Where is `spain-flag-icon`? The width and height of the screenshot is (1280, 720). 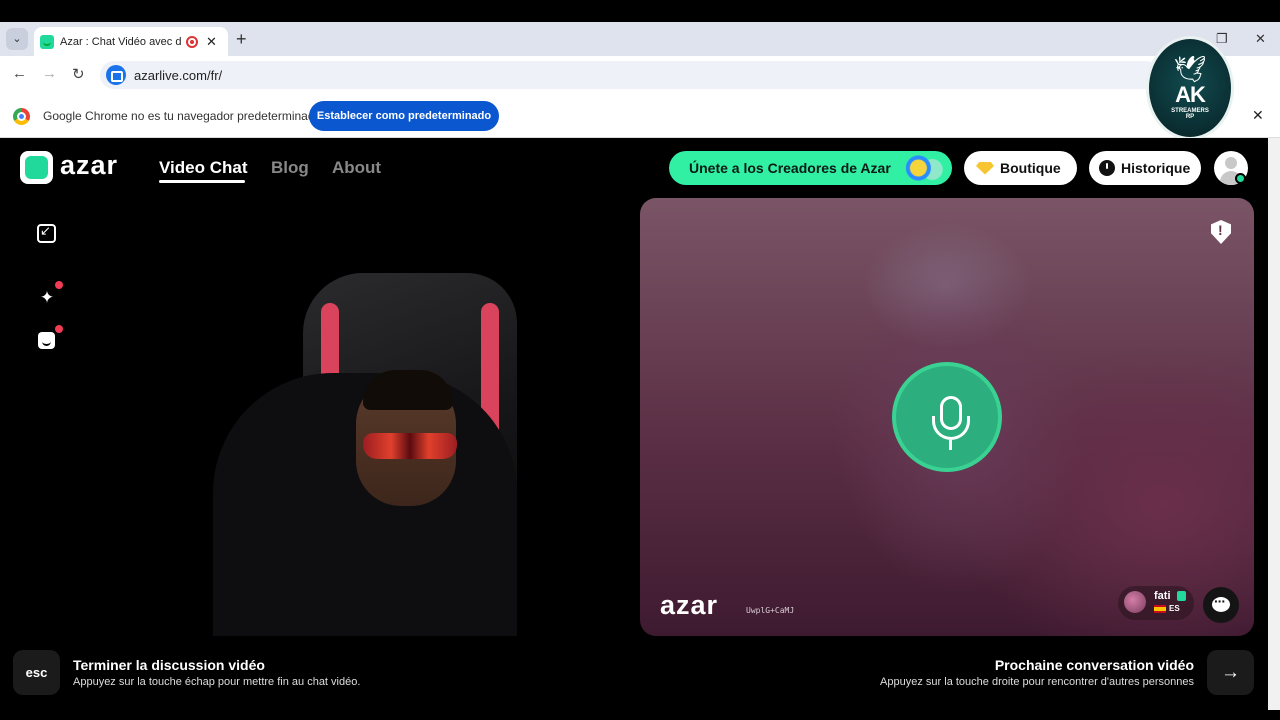 spain-flag-icon is located at coordinates (1160, 609).